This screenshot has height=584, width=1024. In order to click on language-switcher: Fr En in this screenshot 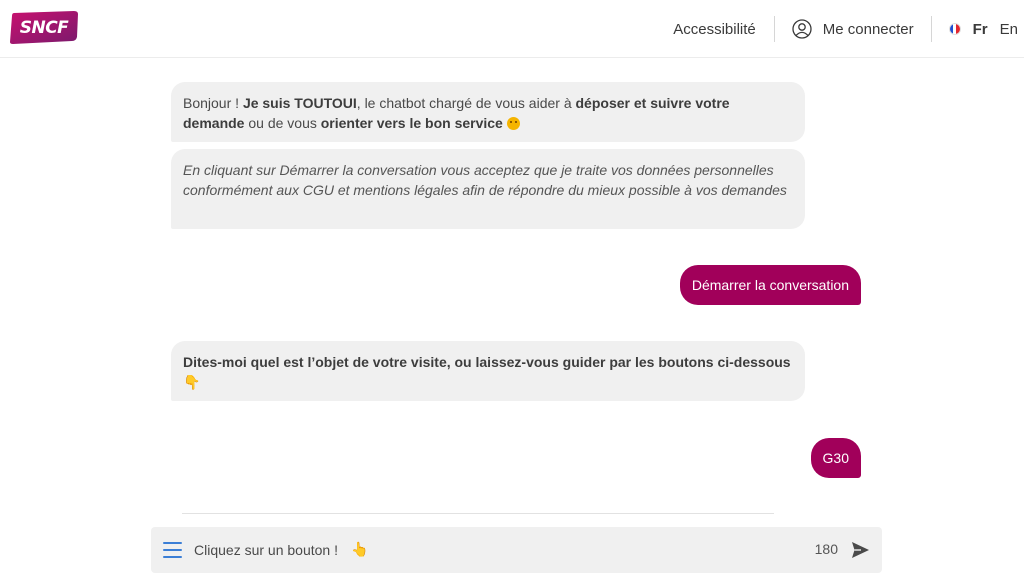, I will do `click(978, 29)`.